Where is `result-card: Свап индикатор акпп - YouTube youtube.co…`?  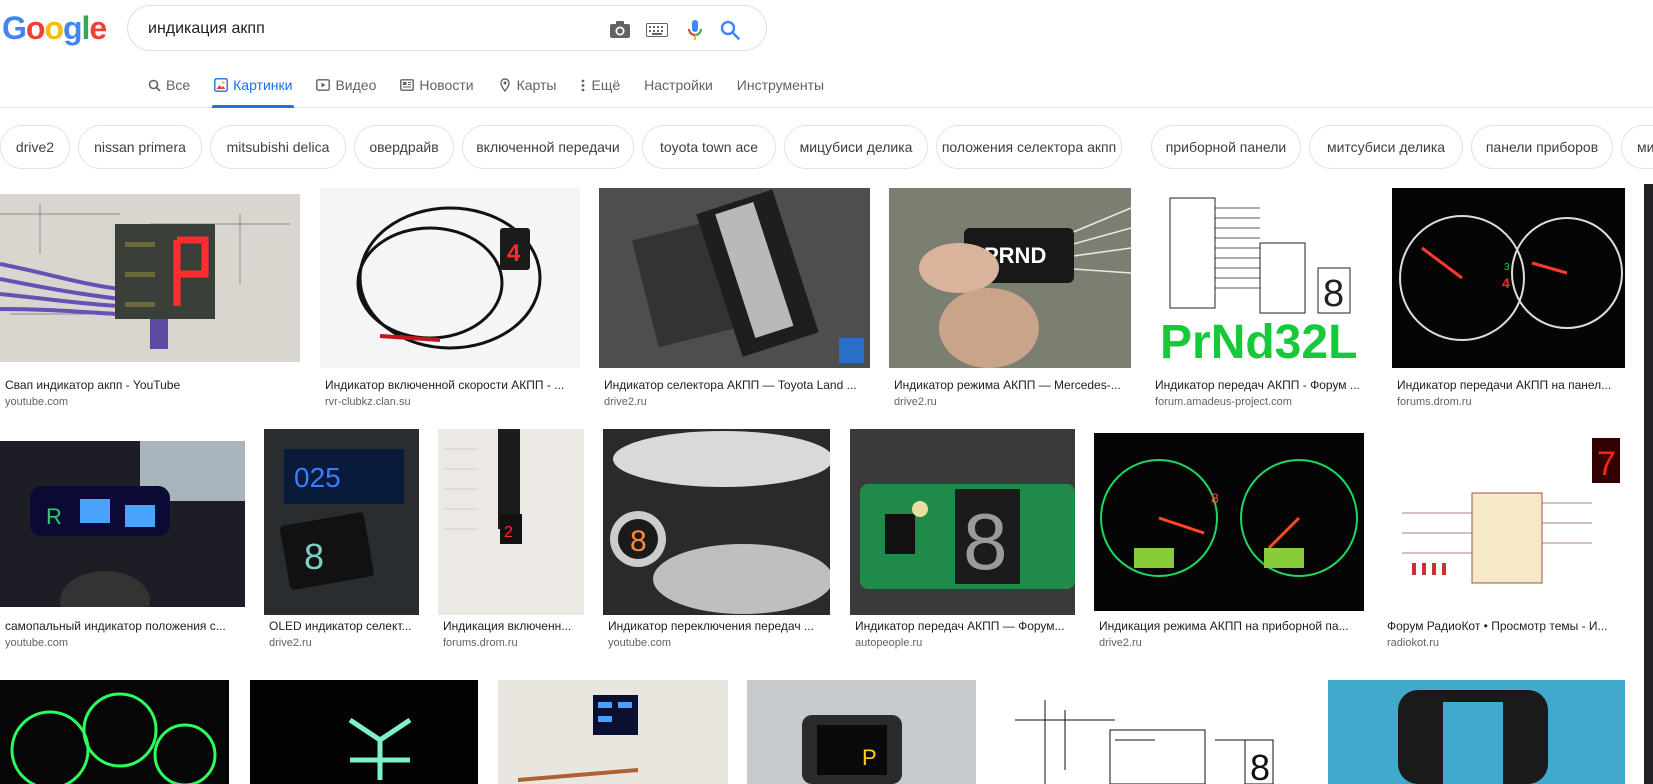 result-card: Свап индикатор акпп - YouTube youtube.co… is located at coordinates (150, 299).